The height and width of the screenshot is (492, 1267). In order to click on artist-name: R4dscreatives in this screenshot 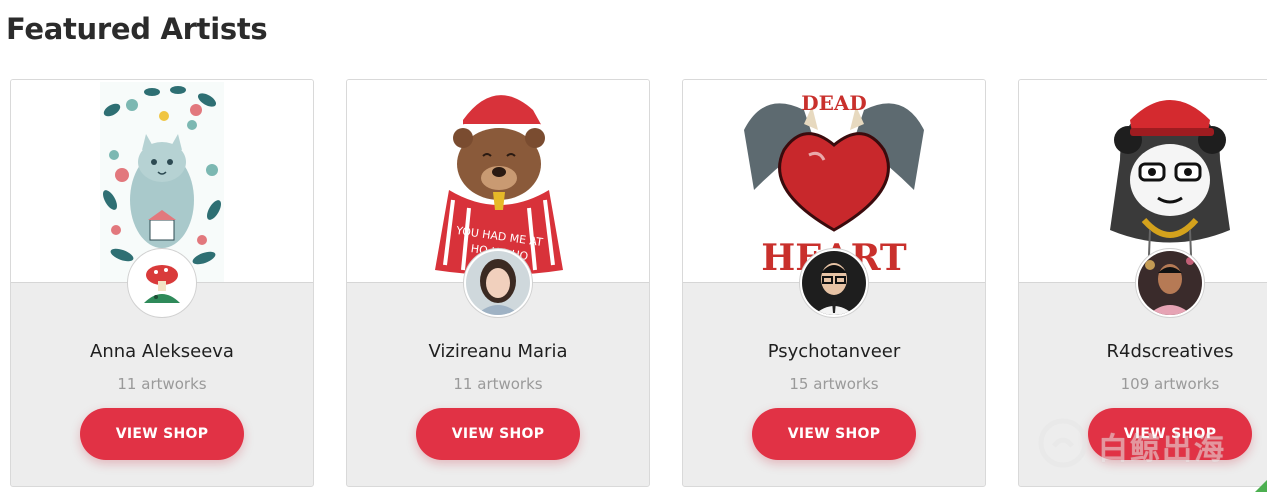, I will do `click(1143, 351)`.